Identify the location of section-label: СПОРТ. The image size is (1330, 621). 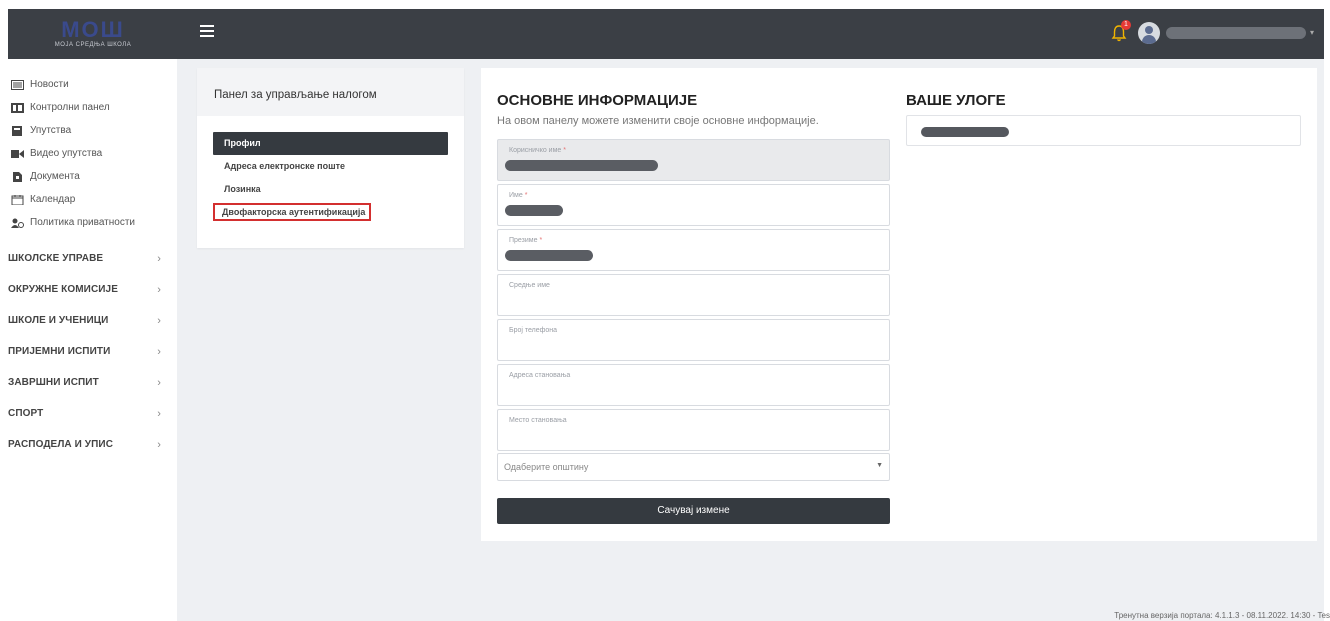
(26, 413).